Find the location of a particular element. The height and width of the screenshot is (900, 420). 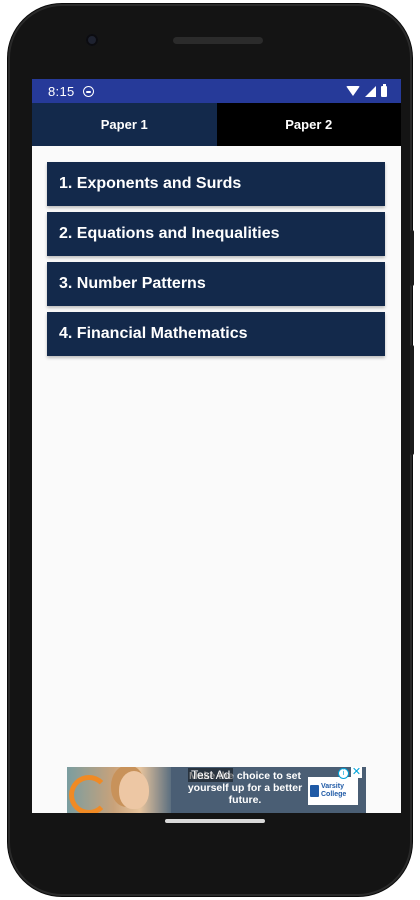

ad-brand-line2: College is located at coordinates (334, 794).